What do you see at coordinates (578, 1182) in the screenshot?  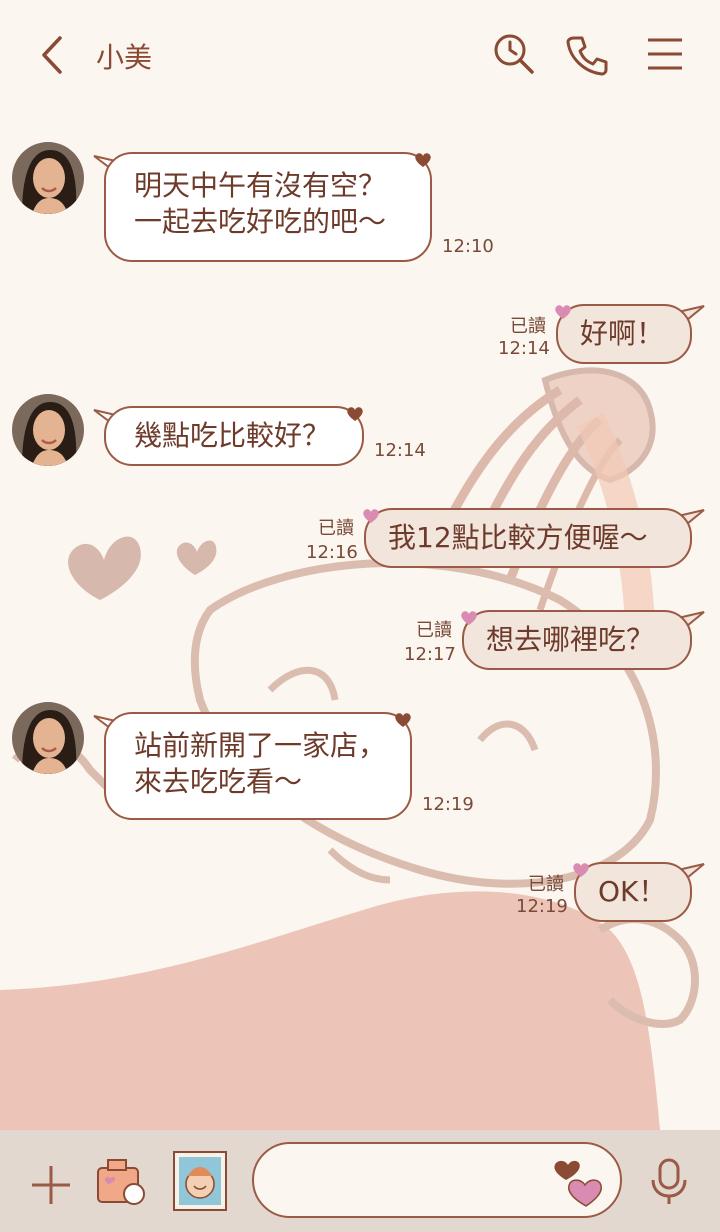 I see `sticker-icon` at bounding box center [578, 1182].